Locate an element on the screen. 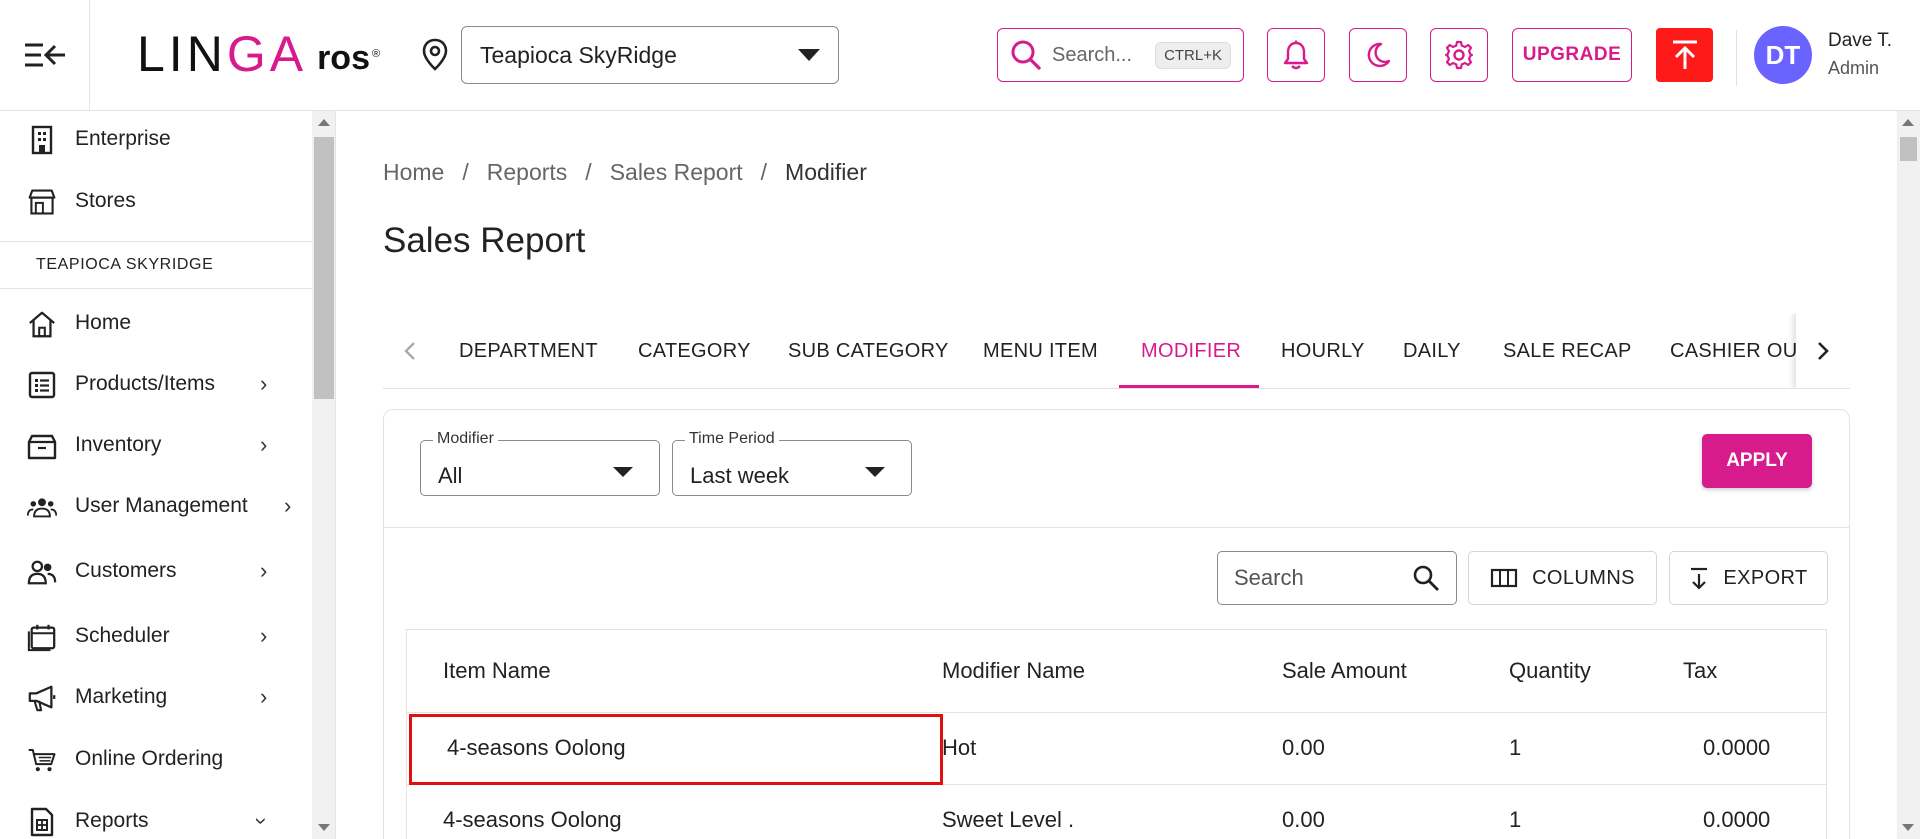  sidebar-item-label: Reports is located at coordinates (112, 820).